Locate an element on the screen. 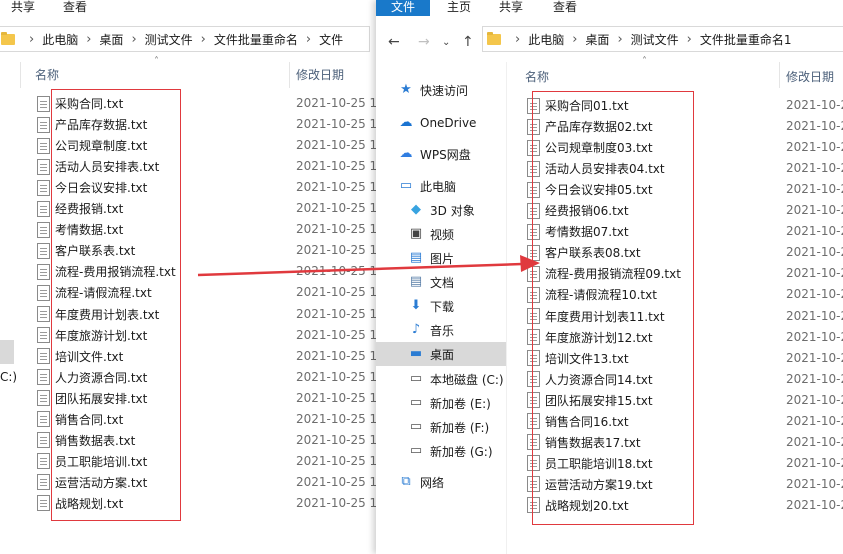  nav-item: ▭ 本地磁盘 (C:) is located at coordinates (441, 379).